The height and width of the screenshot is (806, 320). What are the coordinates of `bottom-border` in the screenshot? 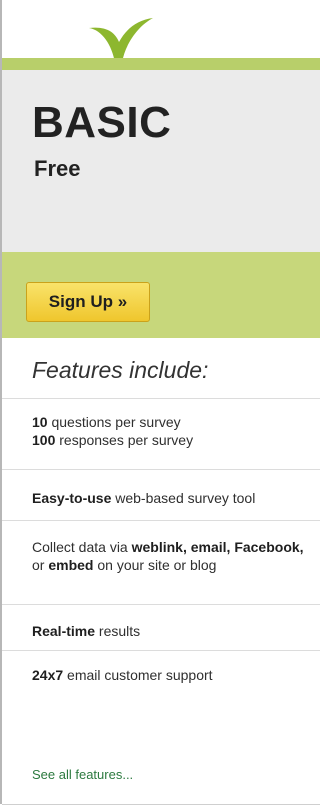 It's located at (161, 804).